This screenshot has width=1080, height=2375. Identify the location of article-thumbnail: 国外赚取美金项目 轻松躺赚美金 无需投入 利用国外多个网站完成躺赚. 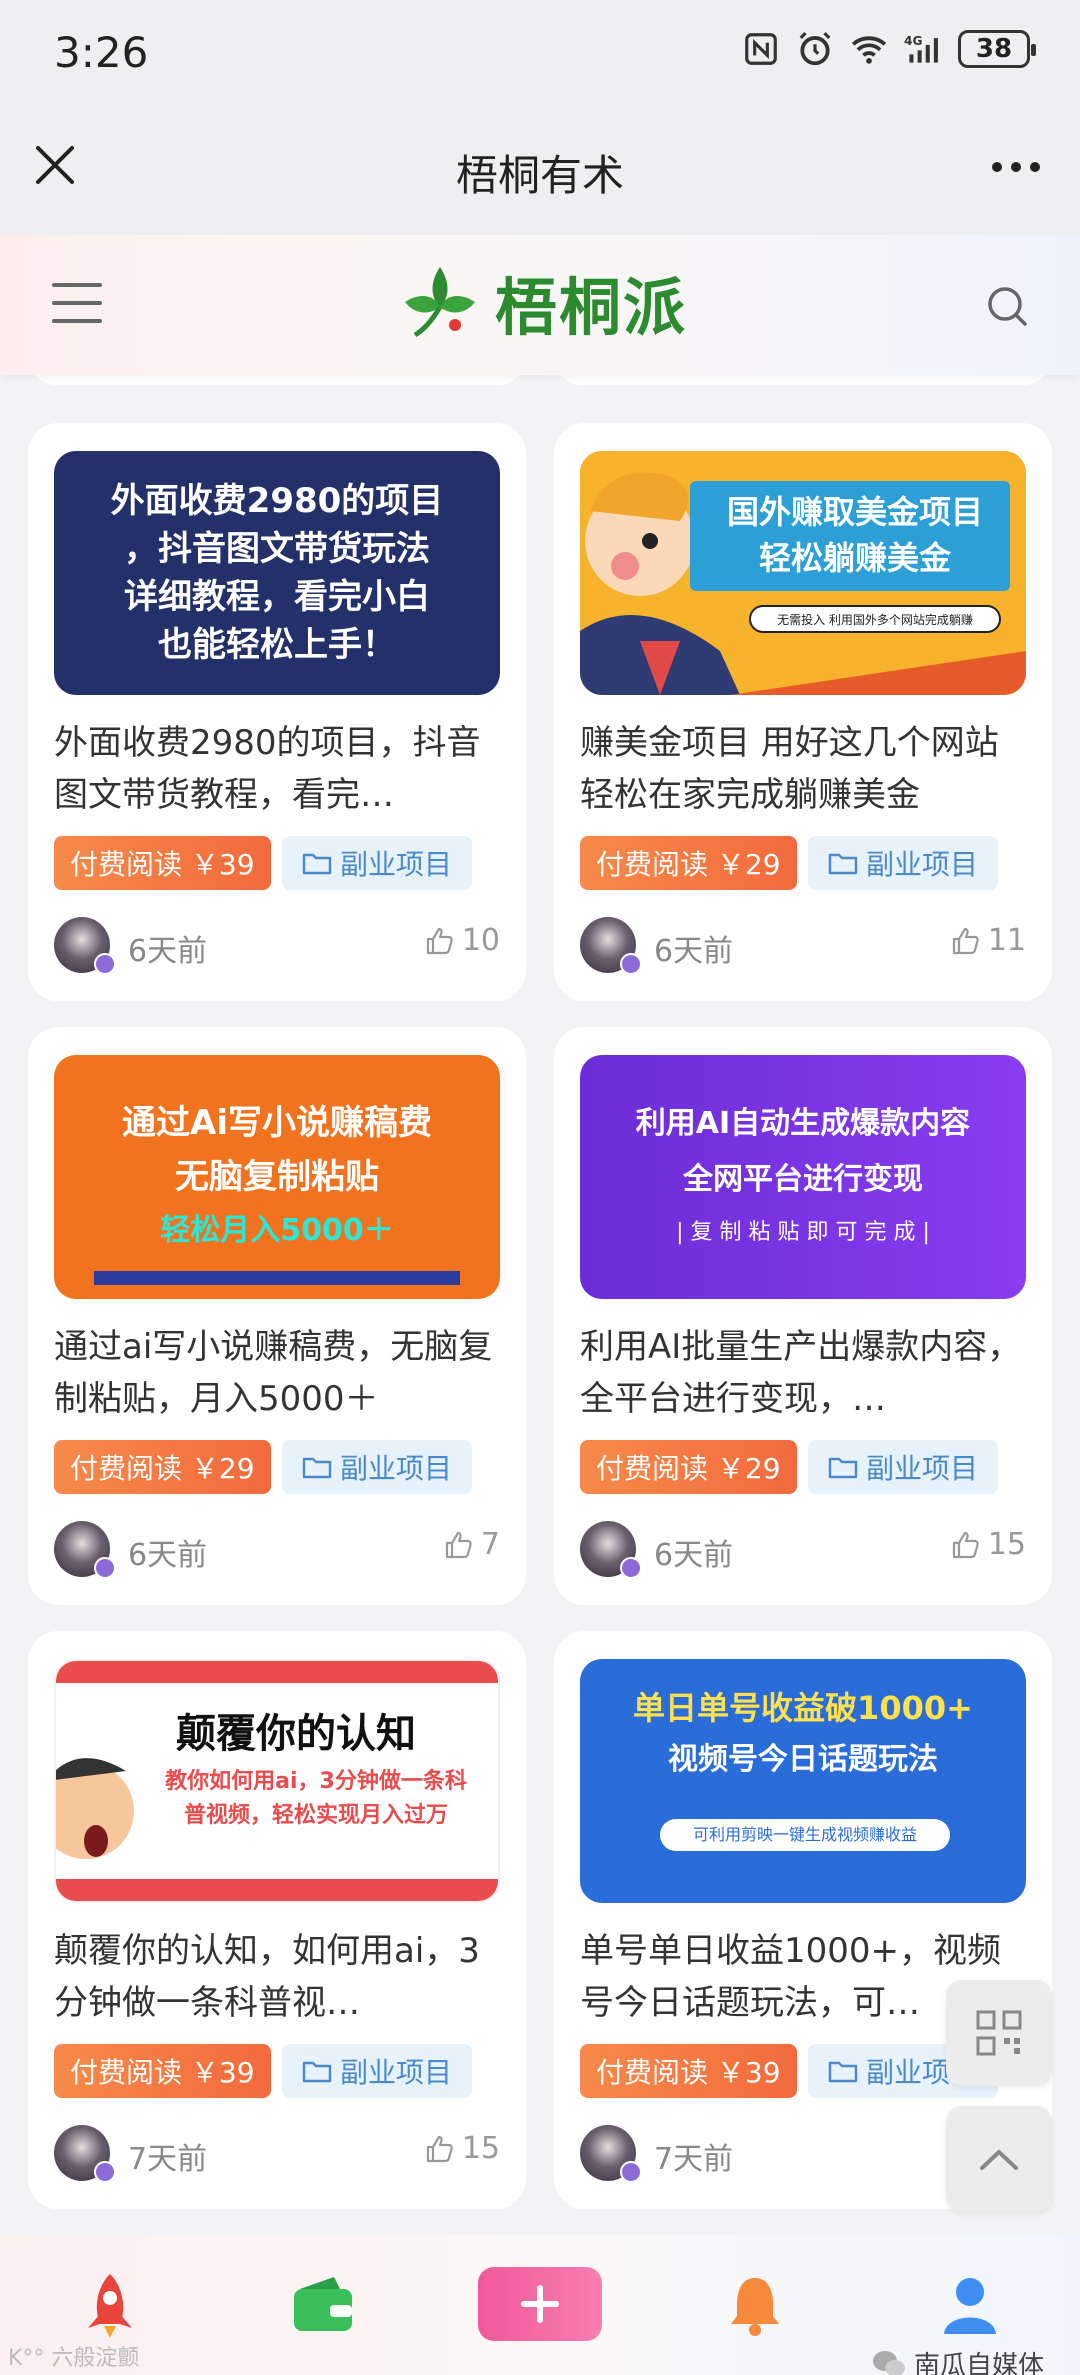
(803, 573).